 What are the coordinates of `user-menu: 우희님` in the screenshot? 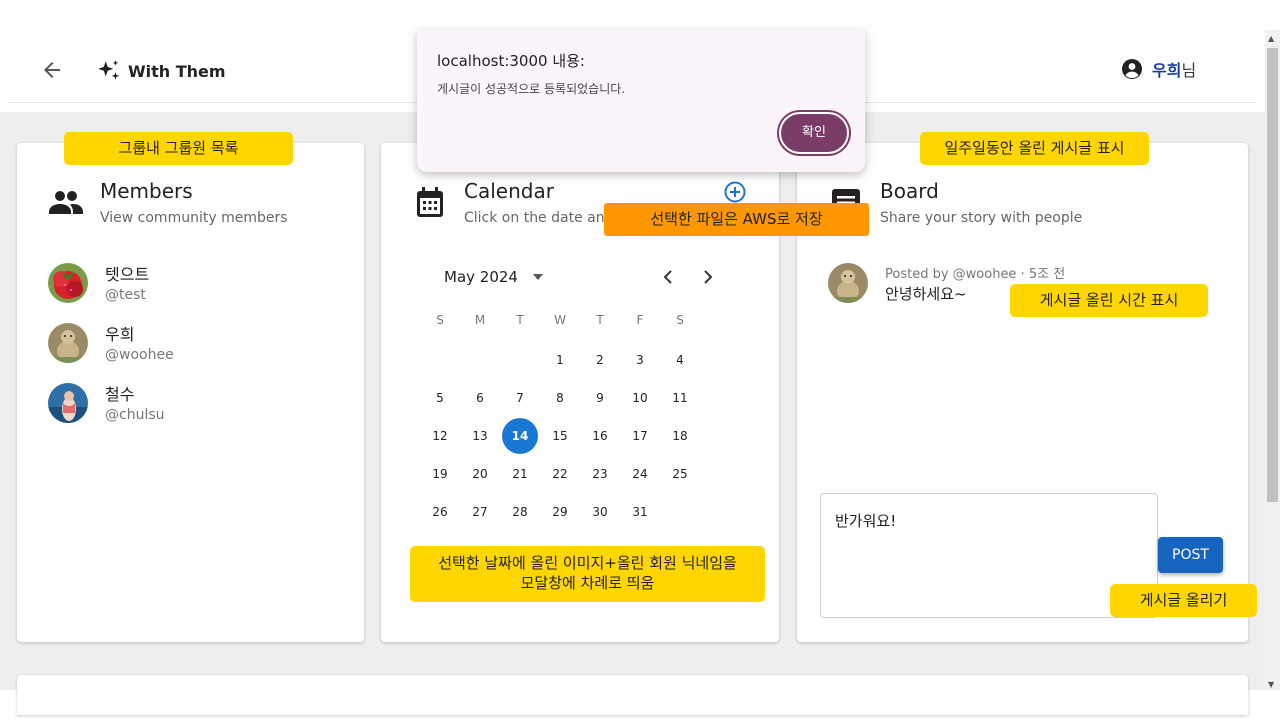 It's located at (1158, 69).